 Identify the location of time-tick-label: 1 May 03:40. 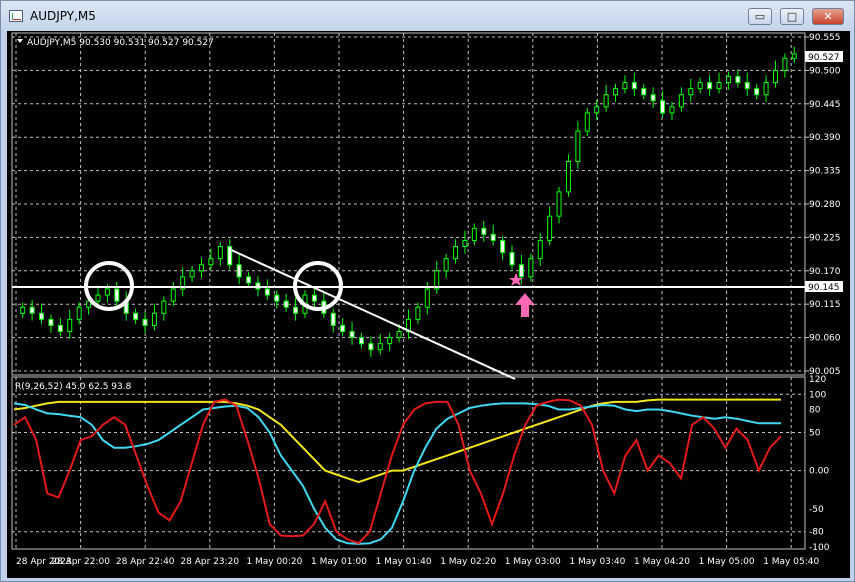
(597, 562).